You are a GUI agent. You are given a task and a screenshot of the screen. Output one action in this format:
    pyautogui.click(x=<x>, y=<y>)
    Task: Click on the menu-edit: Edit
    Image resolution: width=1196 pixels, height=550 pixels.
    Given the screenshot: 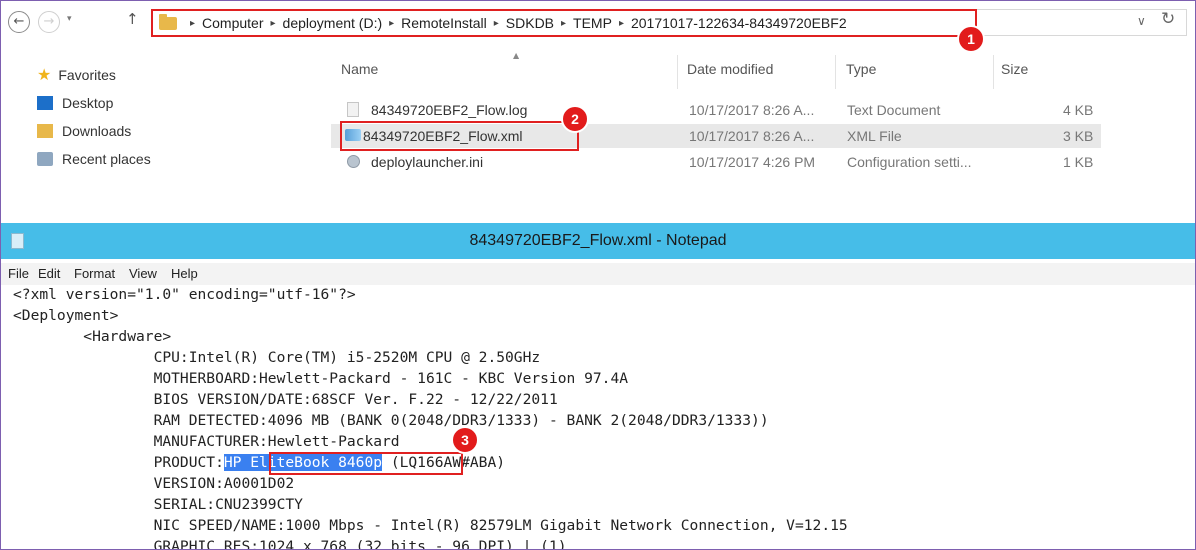 What is the action you would take?
    pyautogui.click(x=49, y=273)
    